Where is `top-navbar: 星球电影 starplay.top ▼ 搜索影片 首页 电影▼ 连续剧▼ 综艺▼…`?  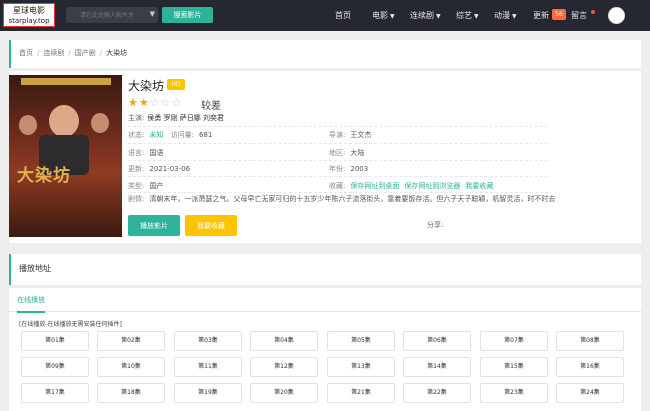
top-navbar: 星球电影 starplay.top ▼ 搜索影片 首页 电影▼ 连续剧▼ 综艺▼… is located at coordinates (325, 15).